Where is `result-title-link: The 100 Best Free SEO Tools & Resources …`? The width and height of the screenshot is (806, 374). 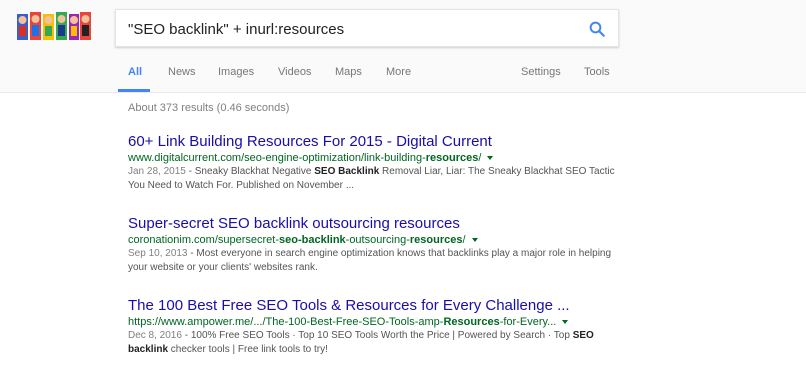 result-title-link: The 100 Best Free SEO Tools & Resources … is located at coordinates (378, 306).